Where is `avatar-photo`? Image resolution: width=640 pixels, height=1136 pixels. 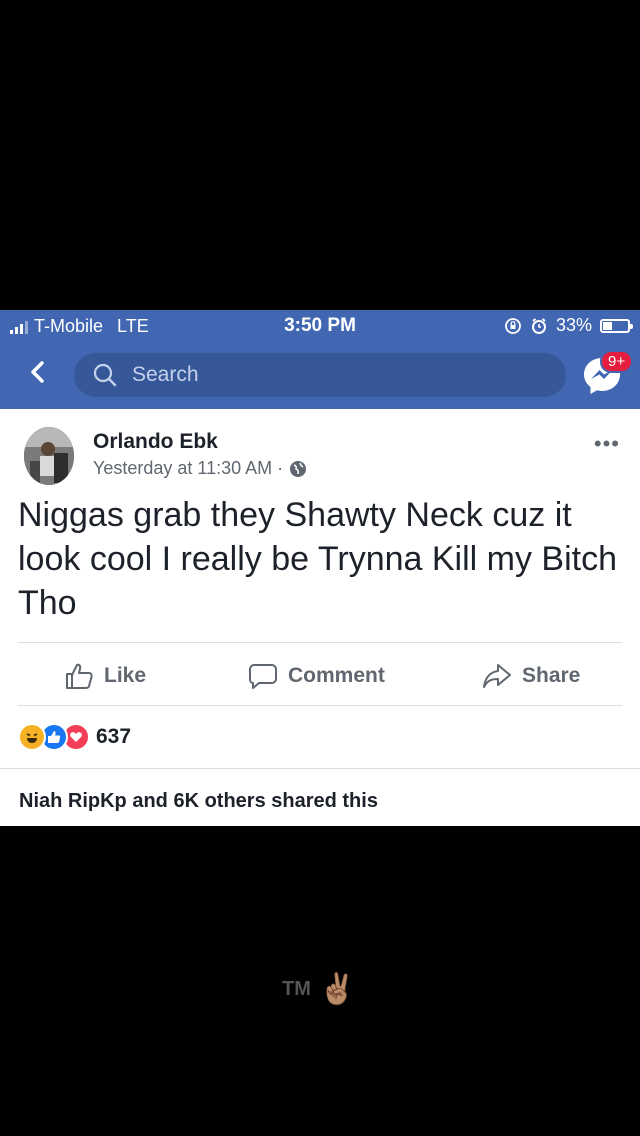
avatar-photo is located at coordinates (49, 456).